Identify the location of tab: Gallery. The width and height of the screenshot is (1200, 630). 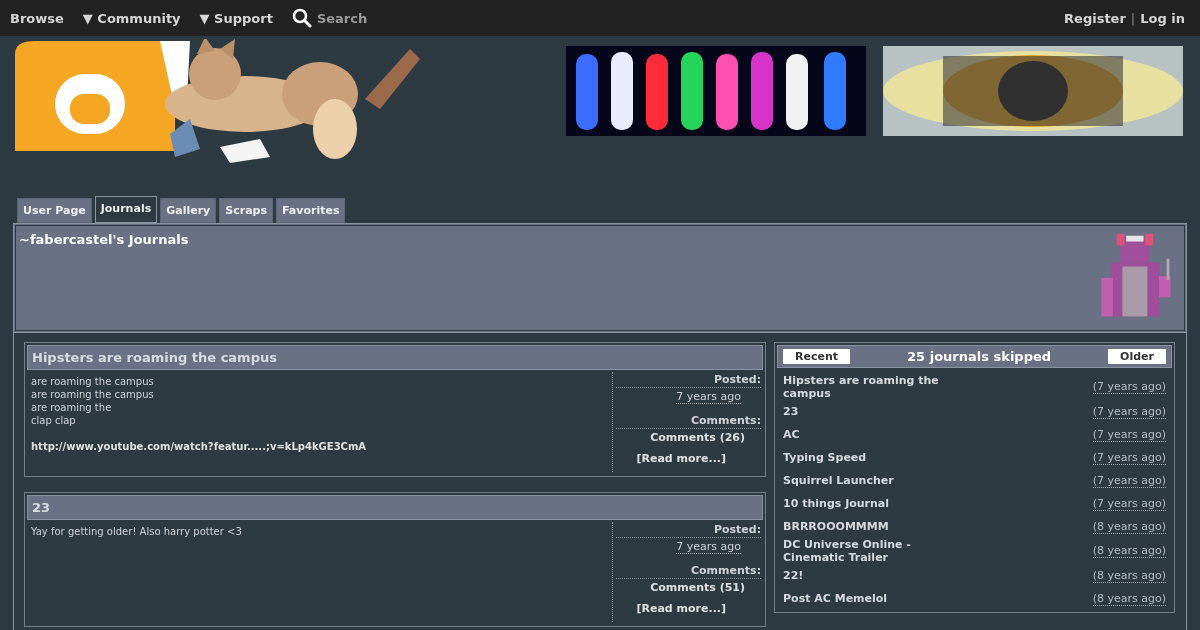
(188, 210).